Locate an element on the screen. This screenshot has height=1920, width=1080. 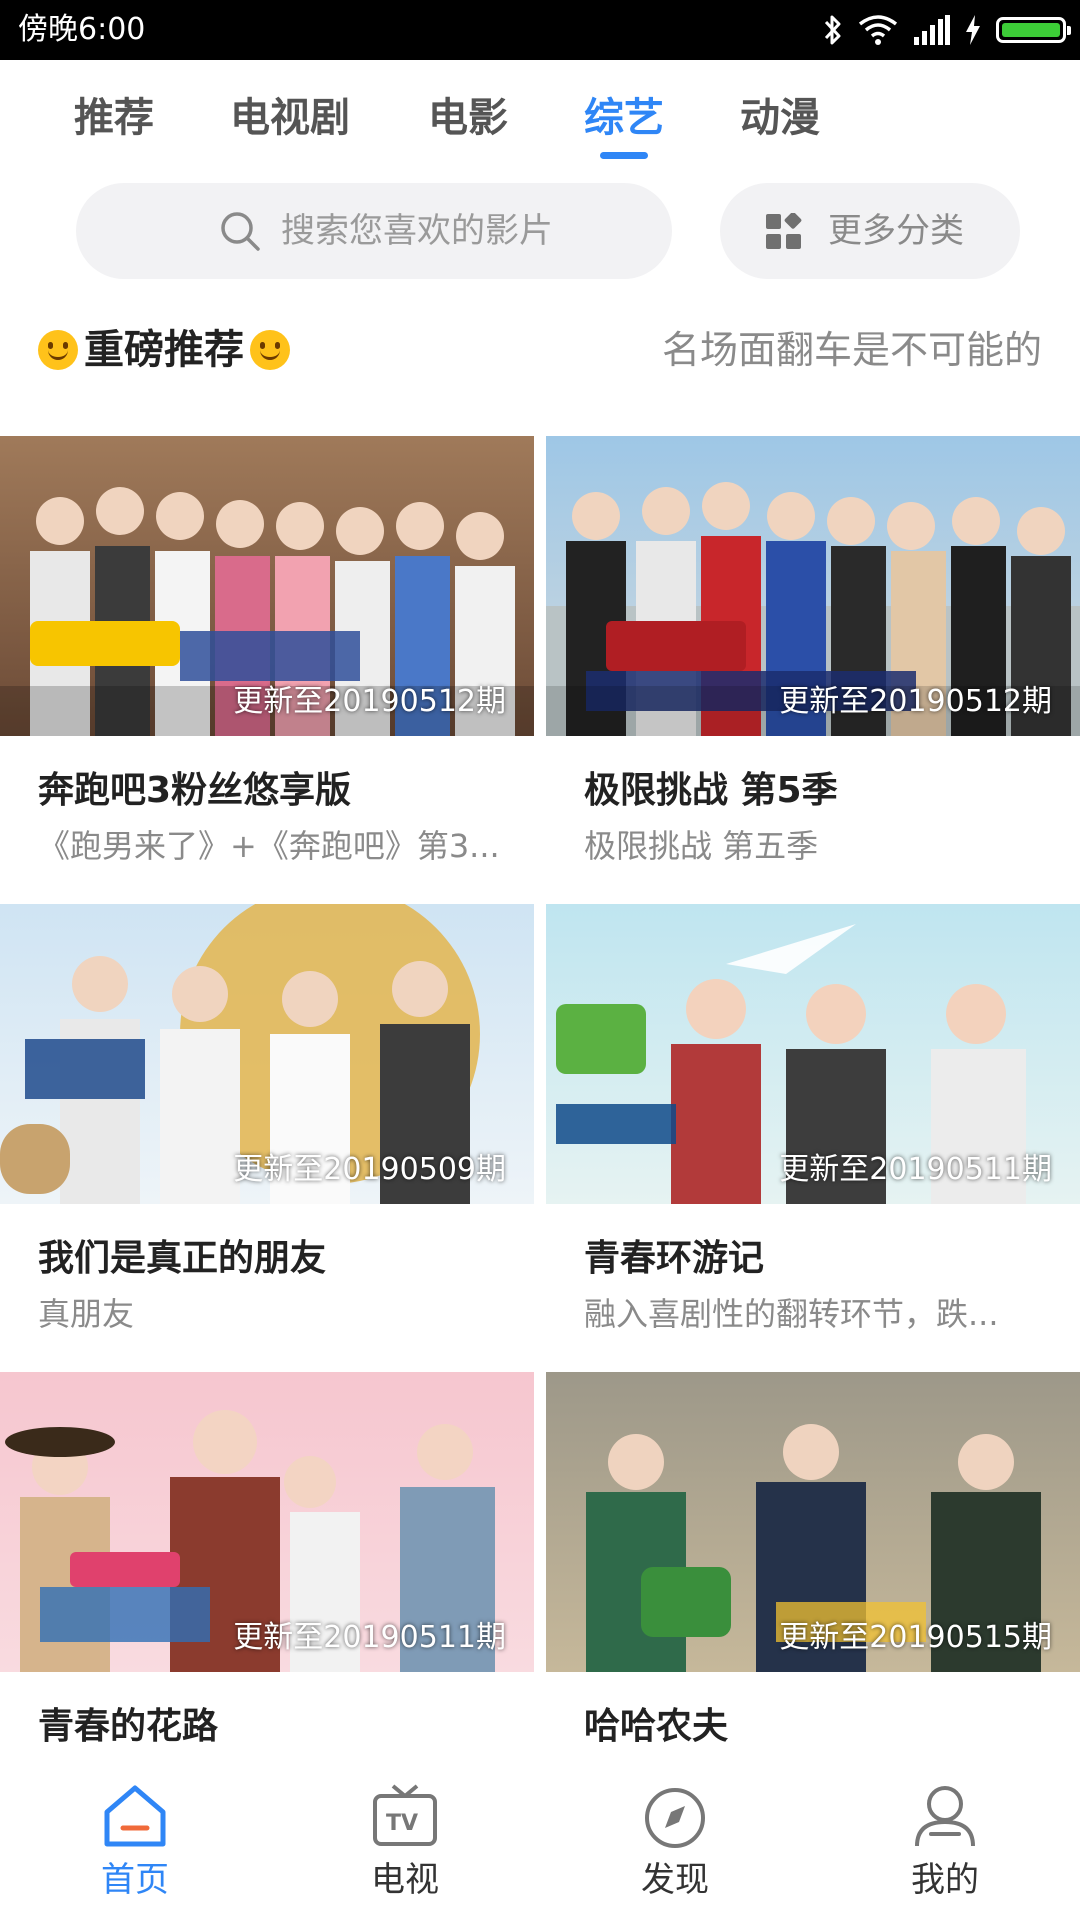
section-tagline: 名场面翻车是不可能的 is located at coordinates (852, 350).